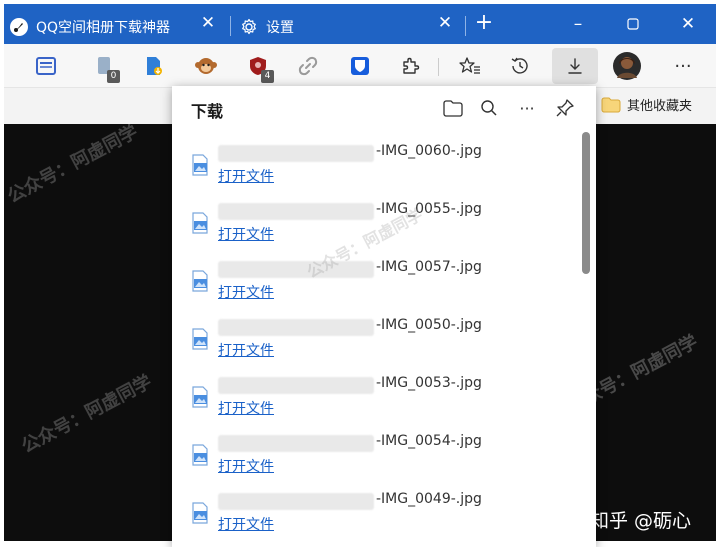 Image resolution: width=720 pixels, height=547 pixels. I want to click on close-icon: ✕, so click(688, 24).